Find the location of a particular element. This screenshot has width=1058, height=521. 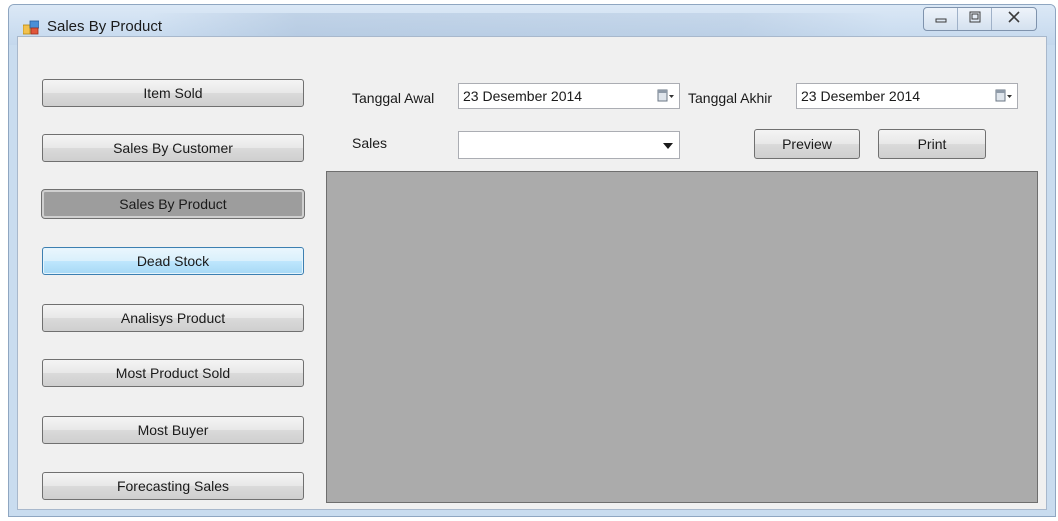

most-product-sold-button: Most Product Sold is located at coordinates (173, 373).